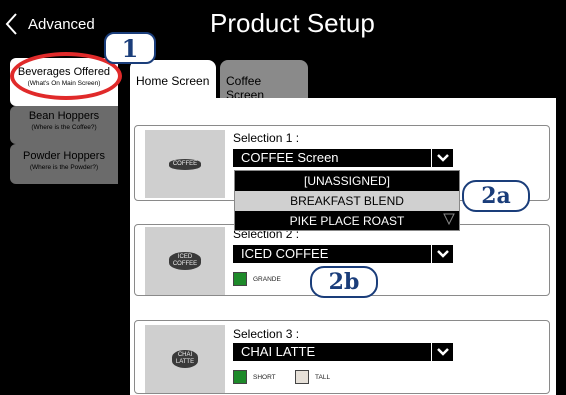  I want to click on dropdown-value: COFFEE Screen, so click(290, 157).